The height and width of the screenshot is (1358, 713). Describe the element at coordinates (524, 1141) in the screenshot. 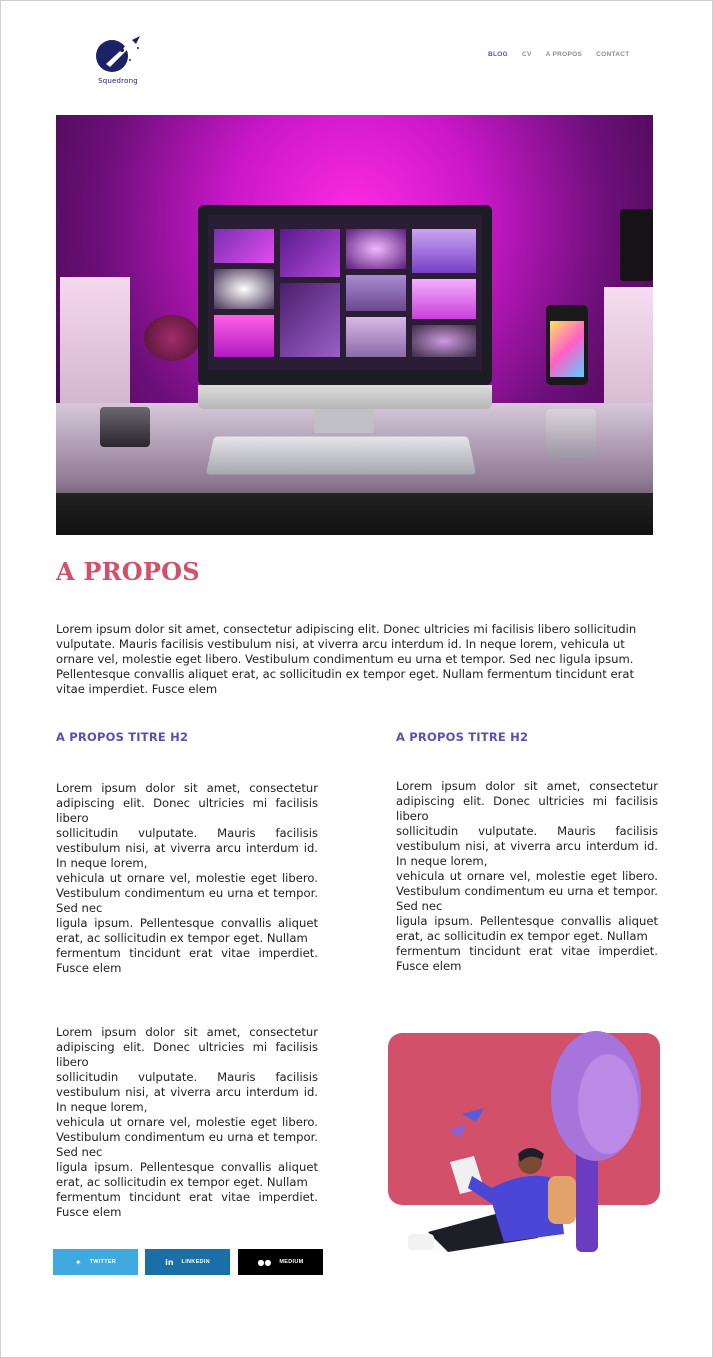

I see `reading-person-illustration` at that location.